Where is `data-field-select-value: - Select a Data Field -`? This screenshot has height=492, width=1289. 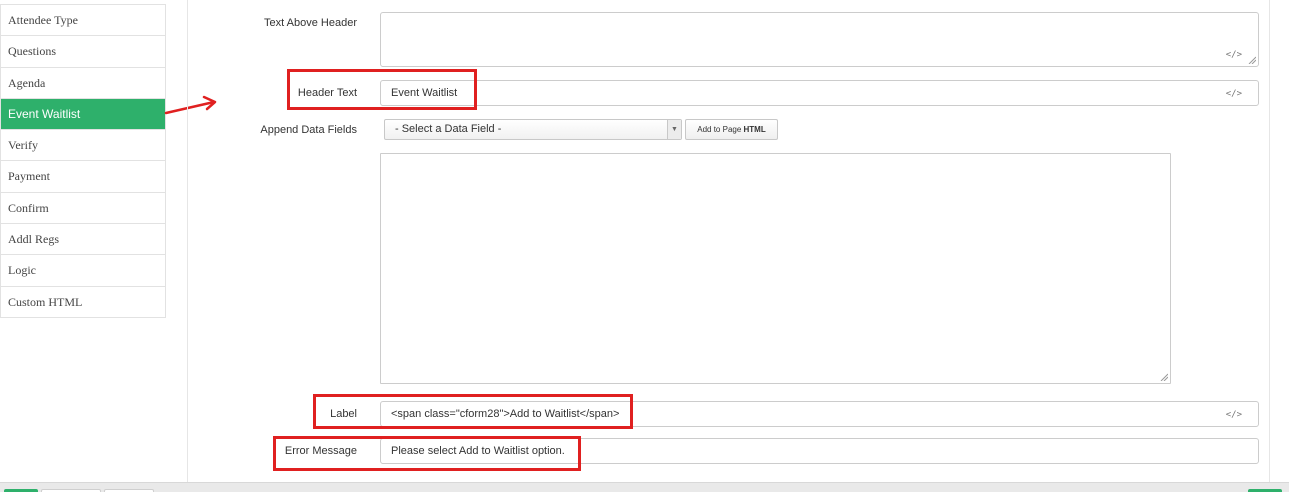
data-field-select-value: - Select a Data Field - is located at coordinates (448, 129).